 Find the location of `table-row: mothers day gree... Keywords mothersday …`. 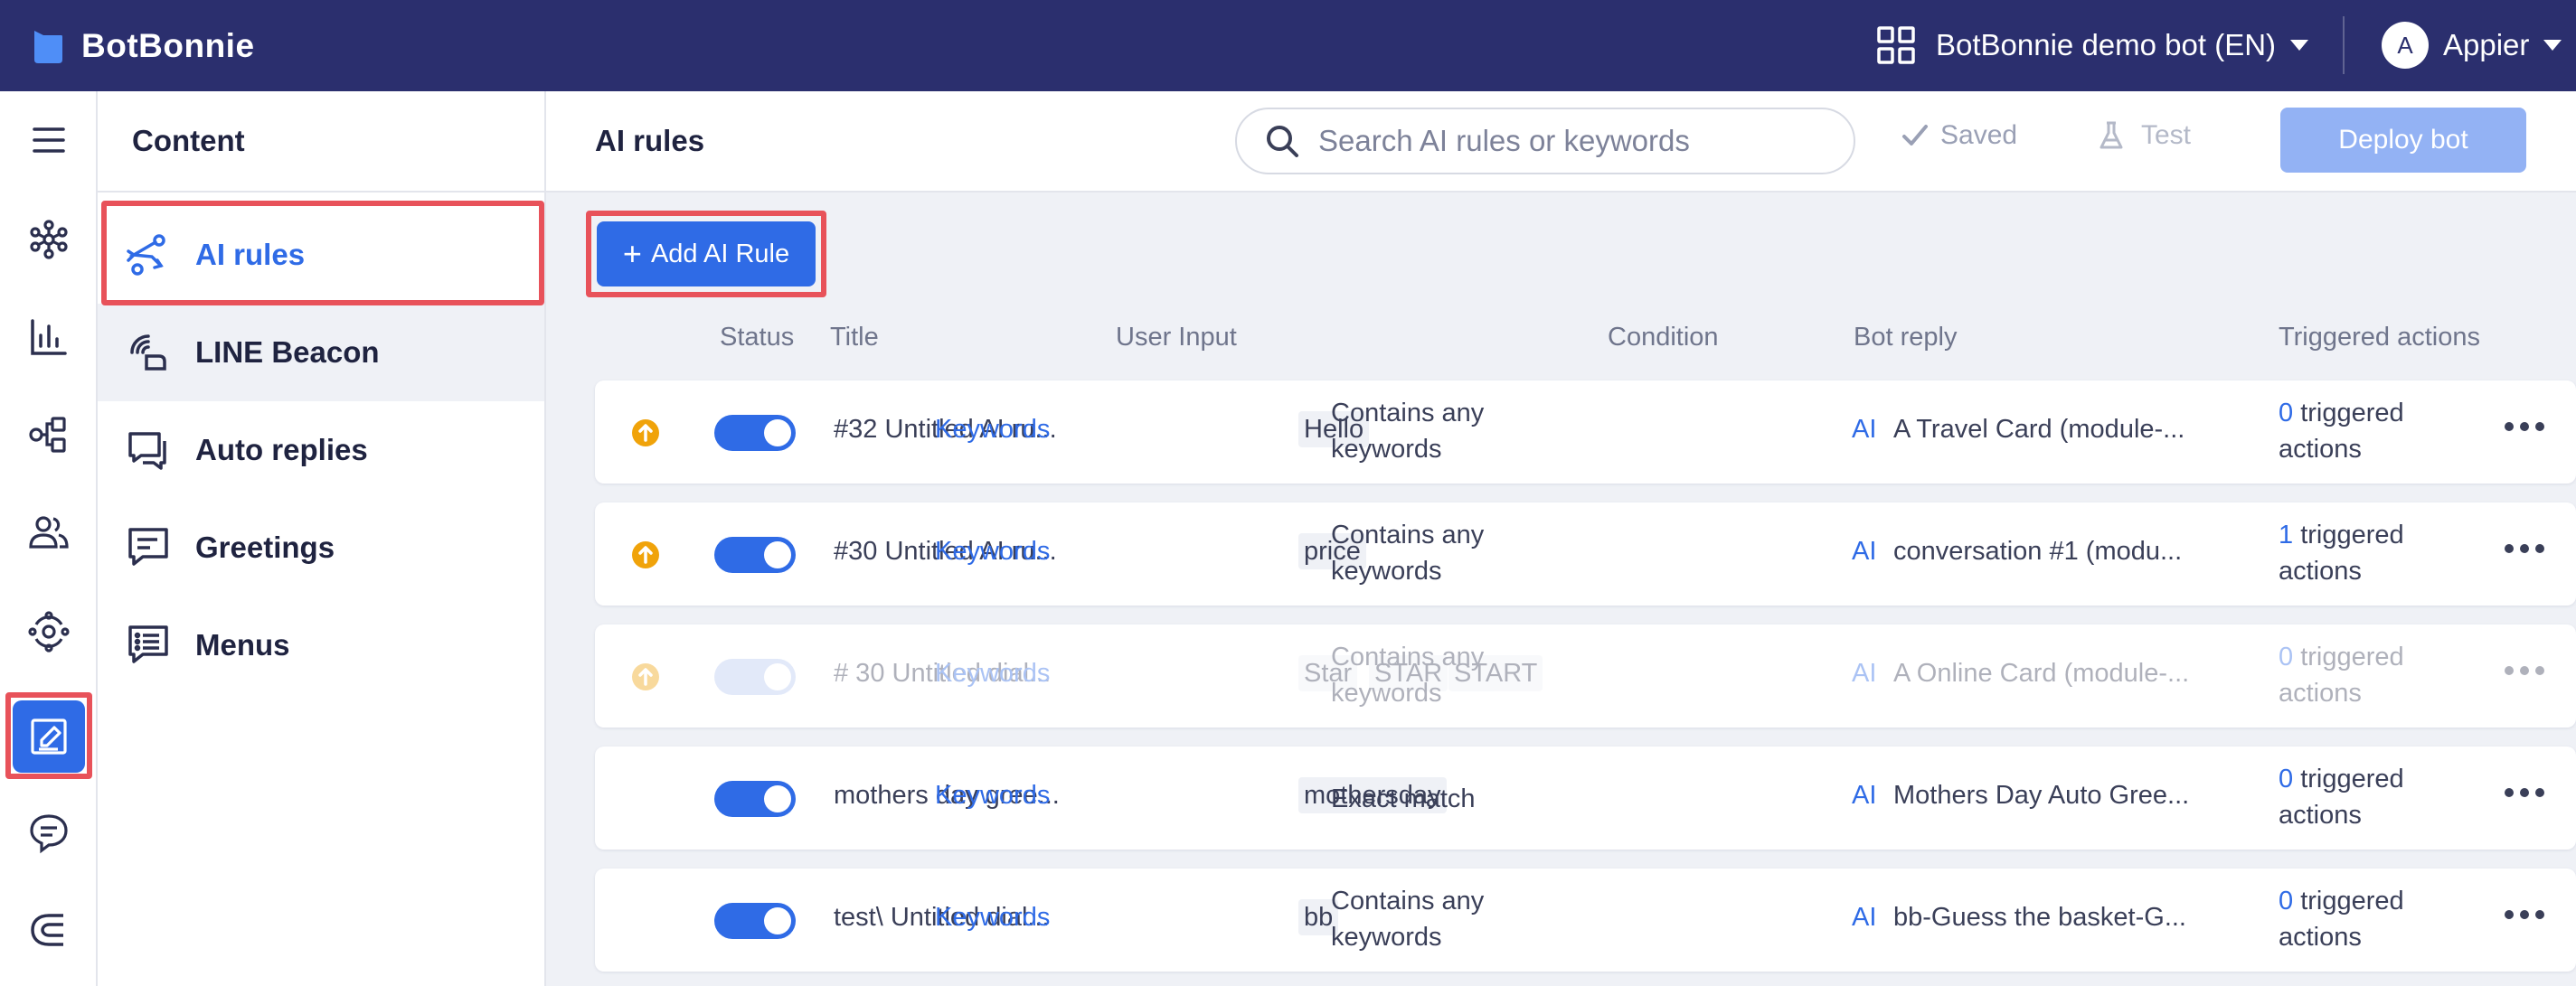

table-row: mothers day gree... Keywords mothersday … is located at coordinates (1585, 799).